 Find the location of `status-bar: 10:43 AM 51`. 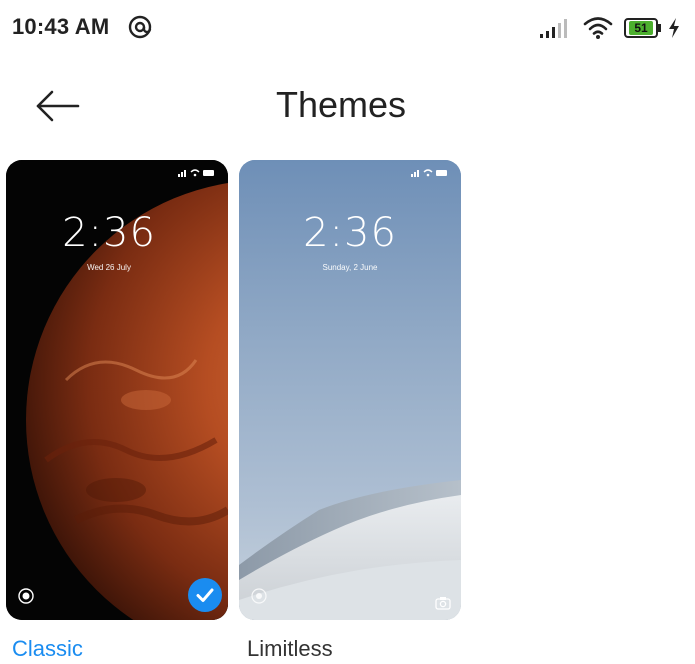

status-bar: 10:43 AM 51 is located at coordinates (347, 29).